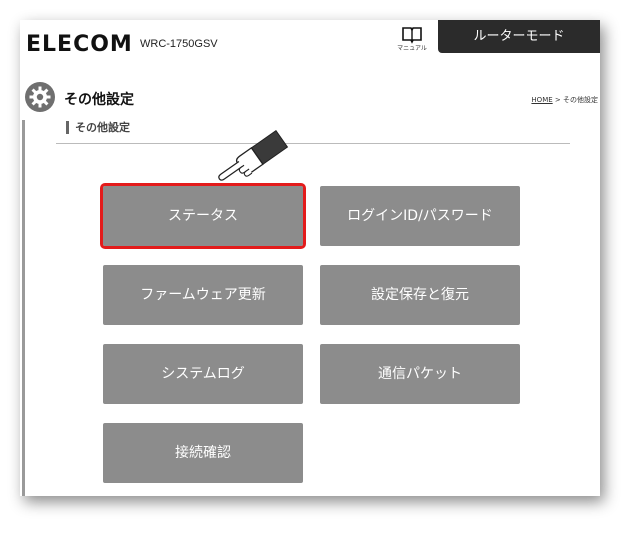 The width and height of the screenshot is (642, 537). Describe the element at coordinates (412, 35) in the screenshot. I see `book-icon` at that location.